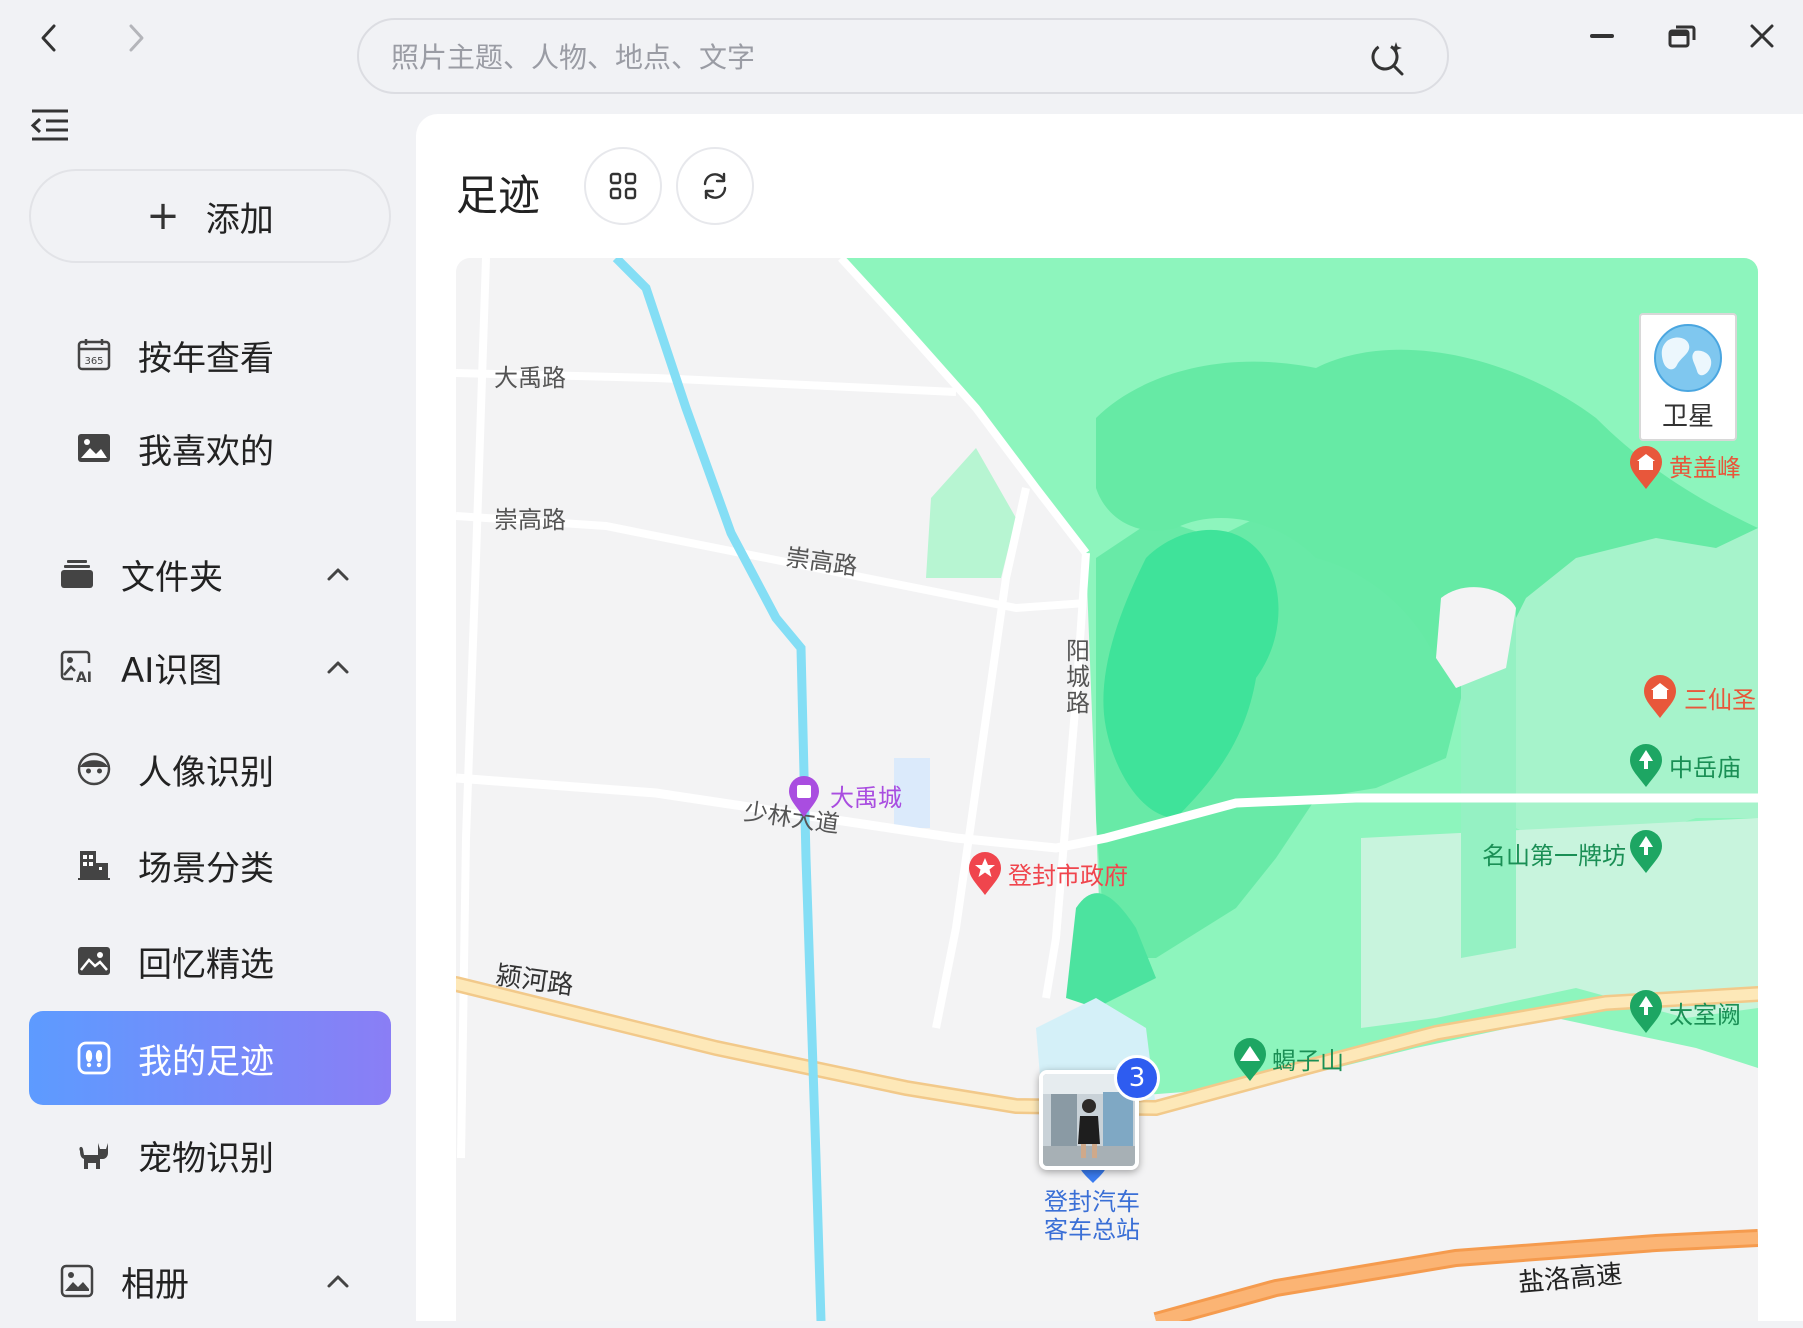  What do you see at coordinates (210, 1281) in the screenshot?
I see `sidebar-section-albums: 相册` at bounding box center [210, 1281].